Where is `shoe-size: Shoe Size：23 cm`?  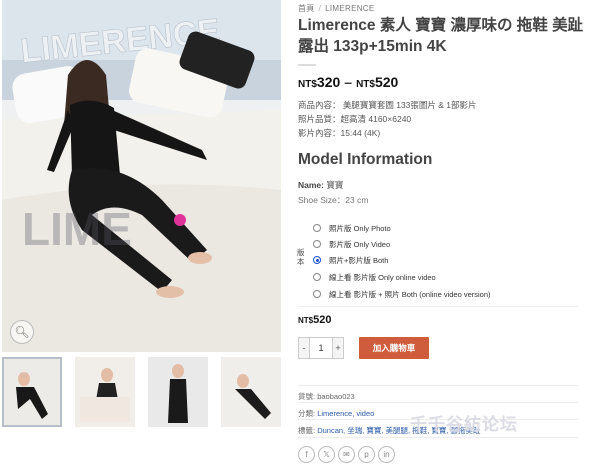 shoe-size: Shoe Size：23 cm is located at coordinates (333, 200).